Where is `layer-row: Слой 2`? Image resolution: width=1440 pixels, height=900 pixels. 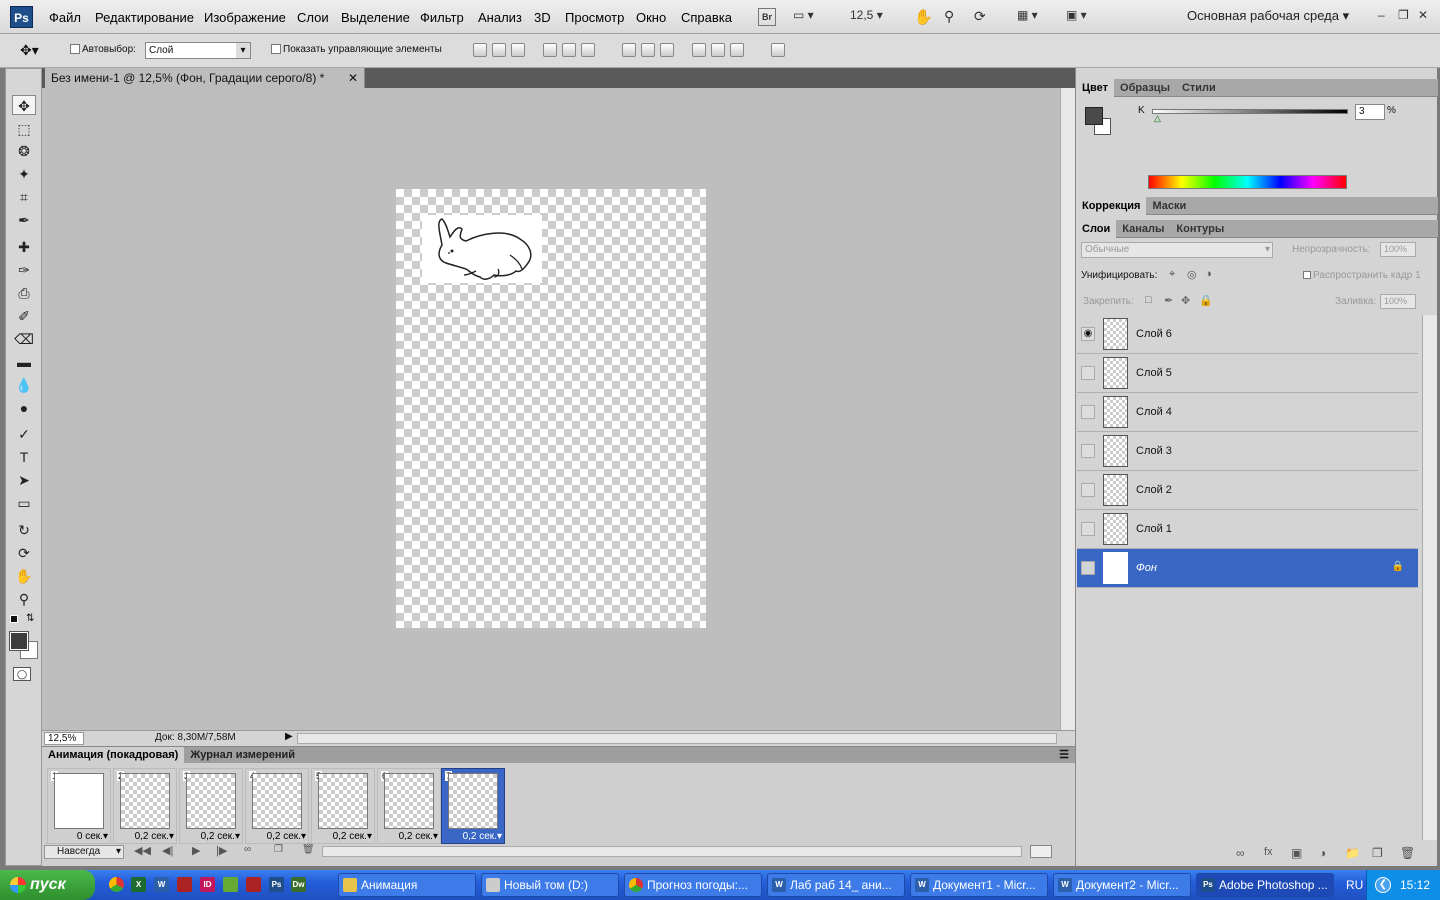
layer-row: Слой 2 is located at coordinates (1247, 490).